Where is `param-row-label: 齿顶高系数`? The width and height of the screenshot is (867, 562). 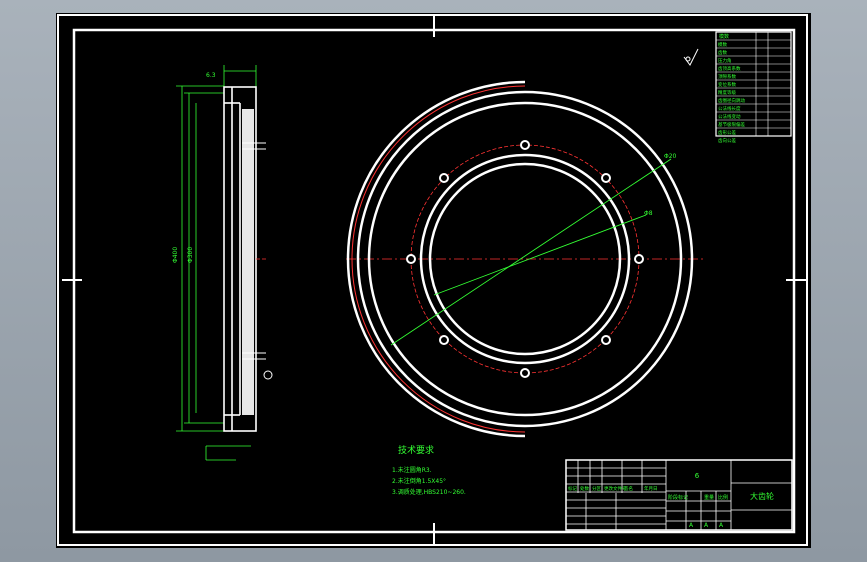
param-row-label: 齿顶高系数 is located at coordinates (729, 68).